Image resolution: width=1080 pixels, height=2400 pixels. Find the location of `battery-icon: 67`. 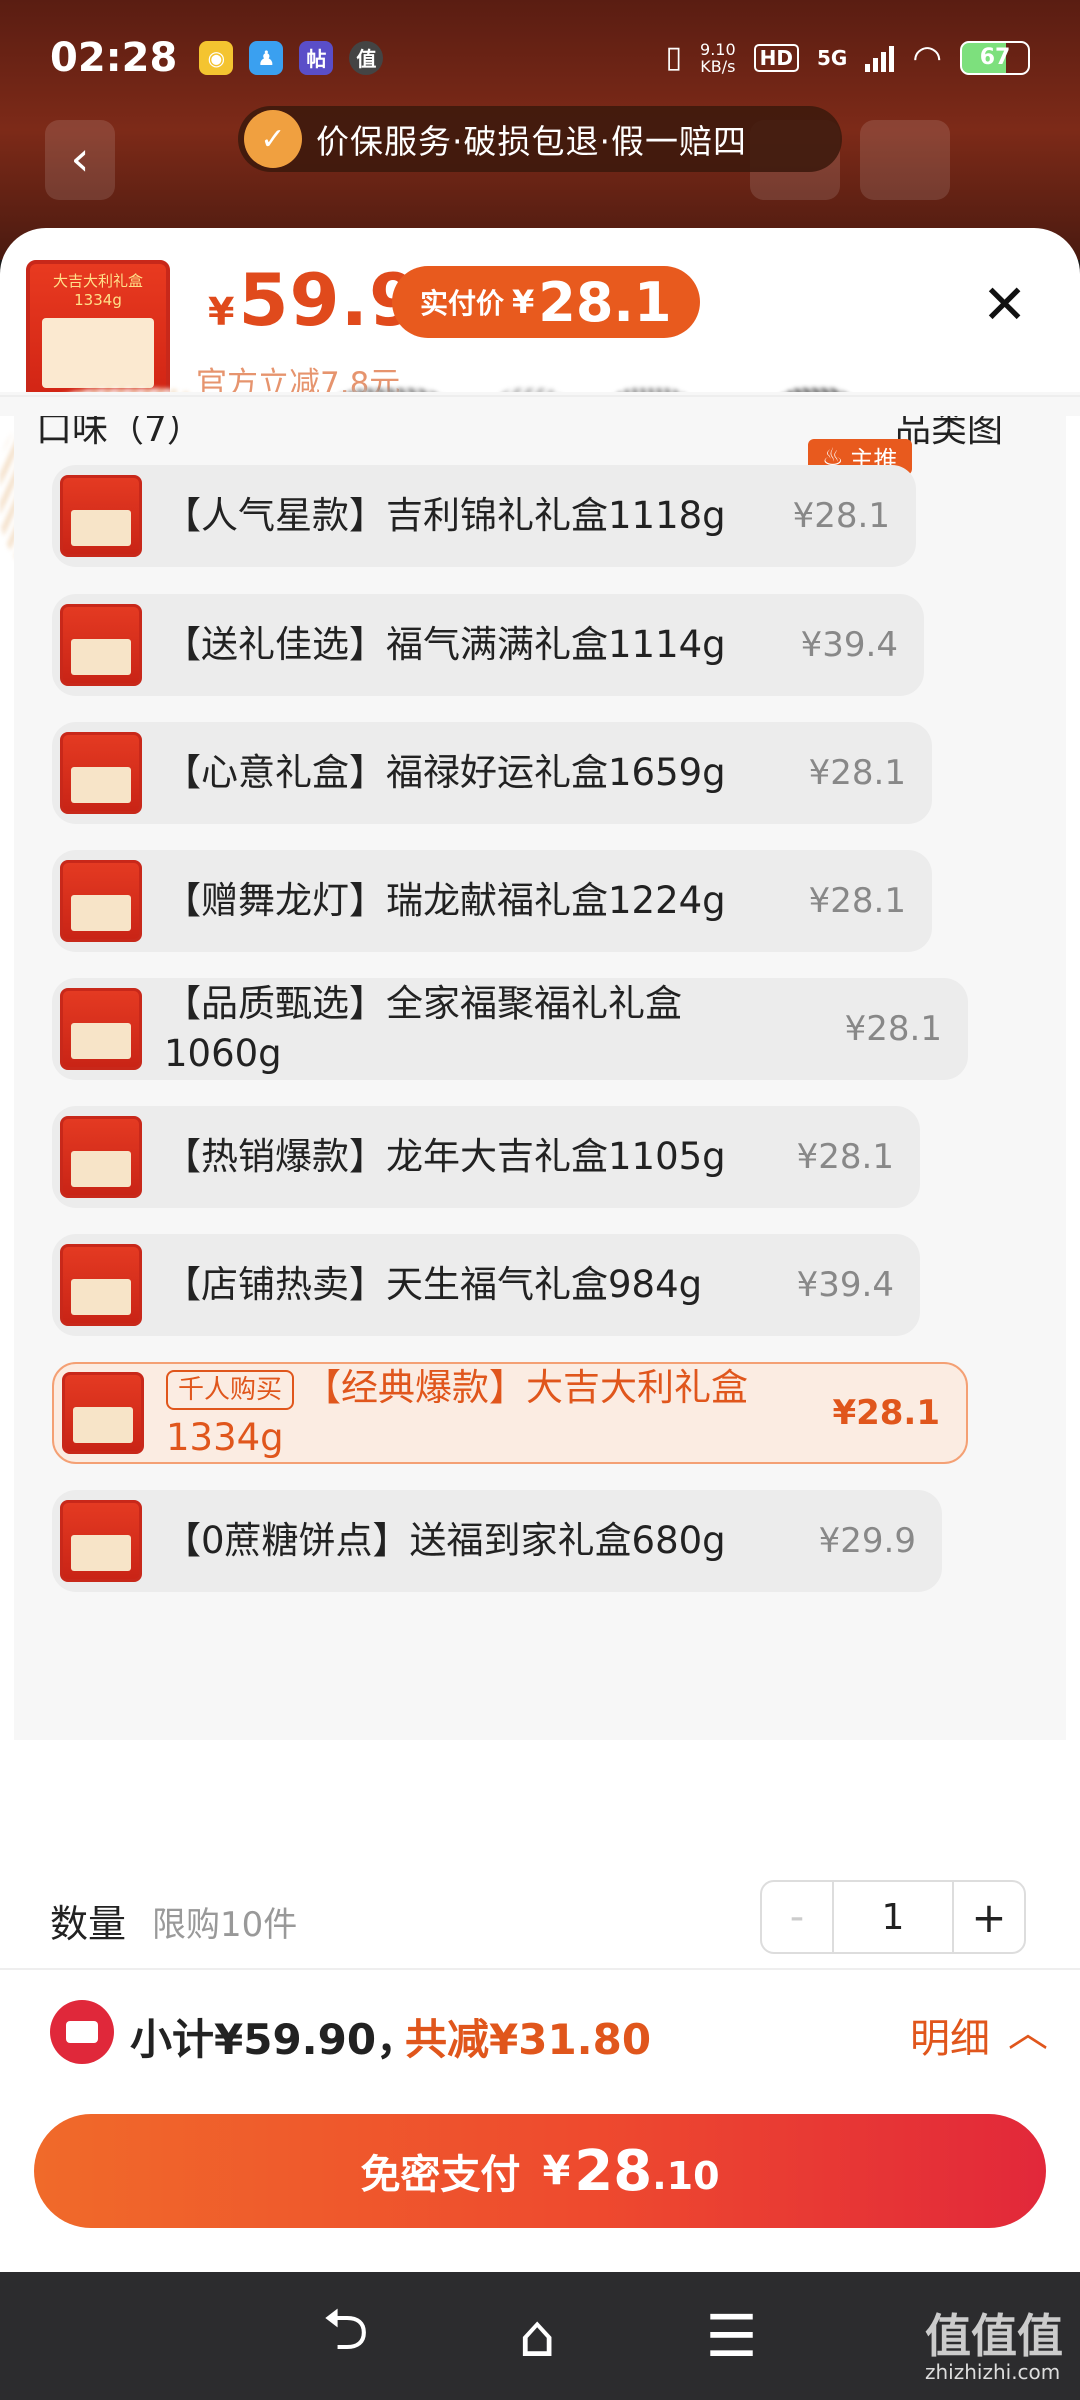

battery-icon: 67 is located at coordinates (995, 57).